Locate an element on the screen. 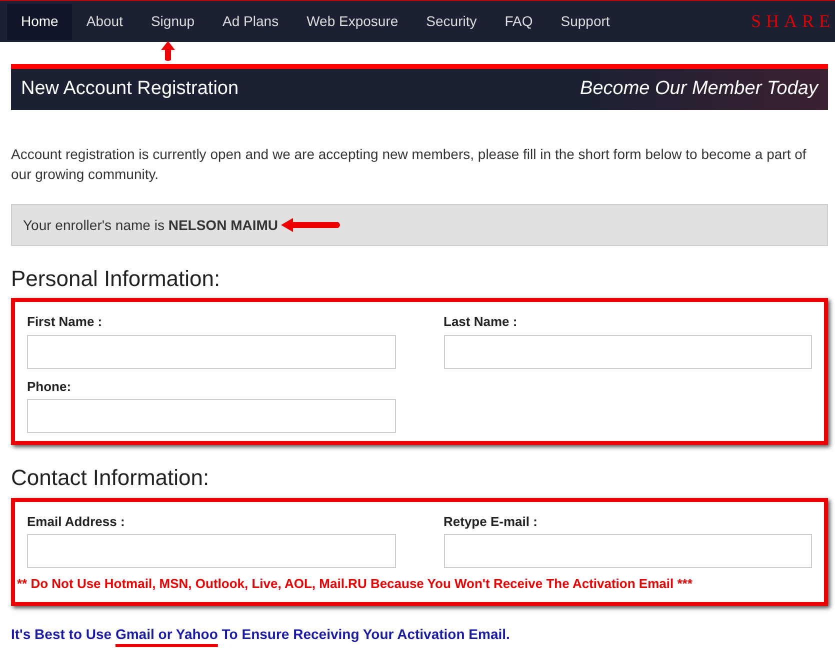  nav-link: Signup is located at coordinates (172, 22).